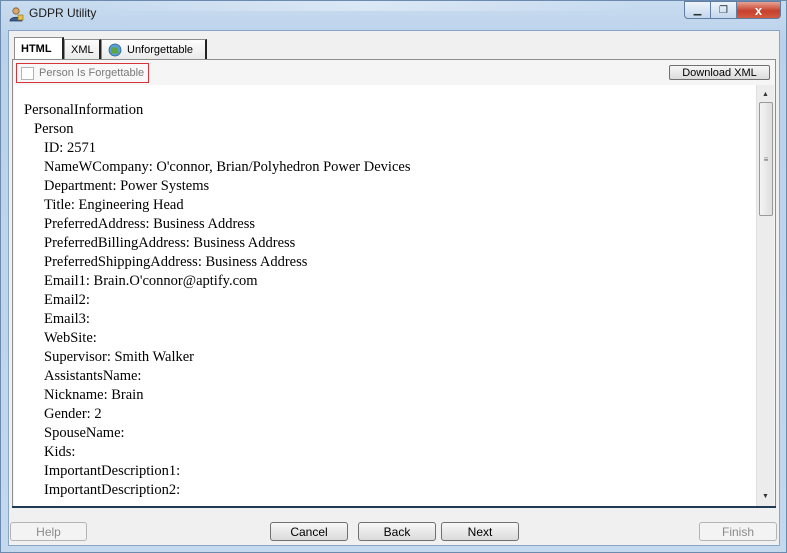 This screenshot has width=787, height=553. I want to click on scroll-down-arrow-icon: ▼, so click(765, 496).